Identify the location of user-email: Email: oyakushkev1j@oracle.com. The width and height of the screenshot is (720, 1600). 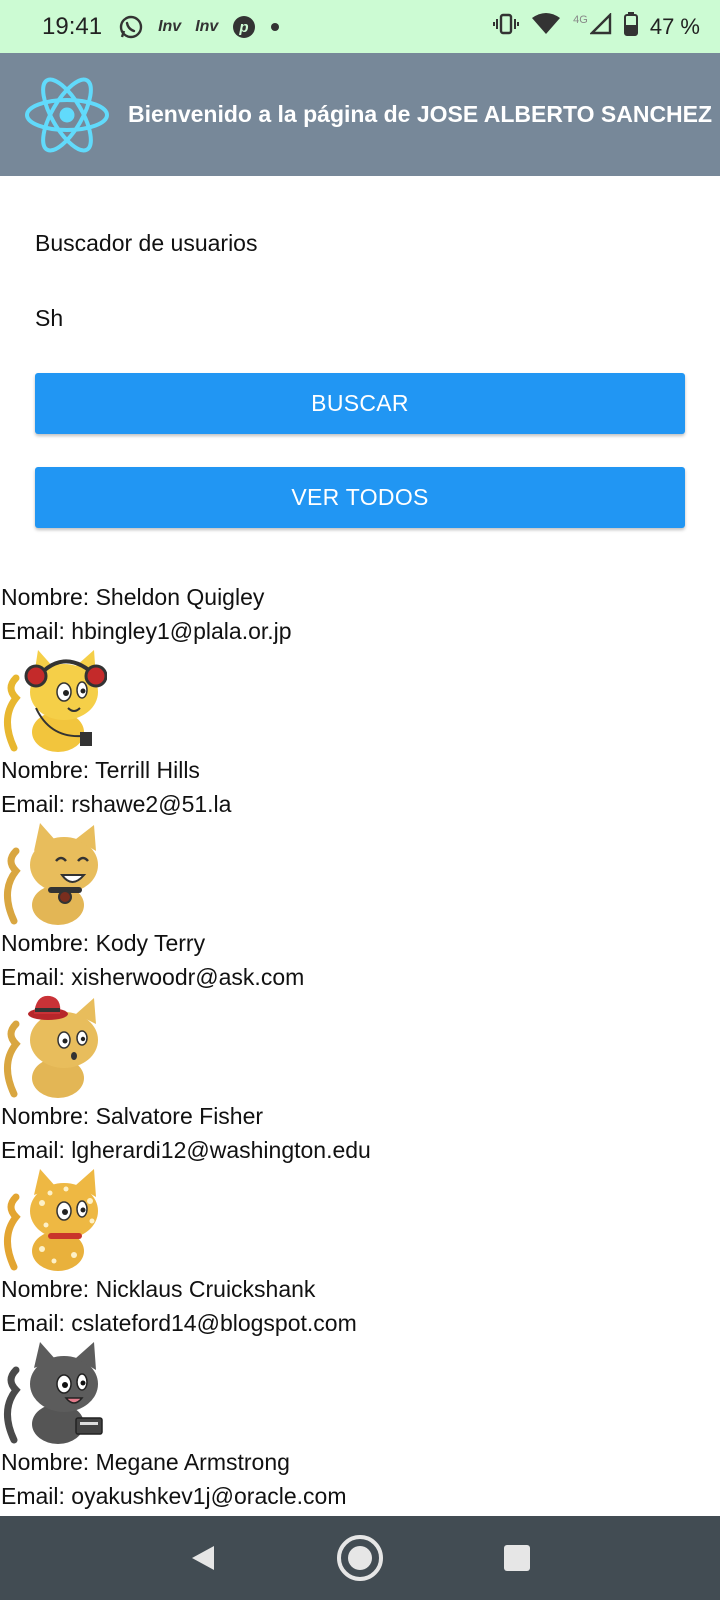
(174, 1496).